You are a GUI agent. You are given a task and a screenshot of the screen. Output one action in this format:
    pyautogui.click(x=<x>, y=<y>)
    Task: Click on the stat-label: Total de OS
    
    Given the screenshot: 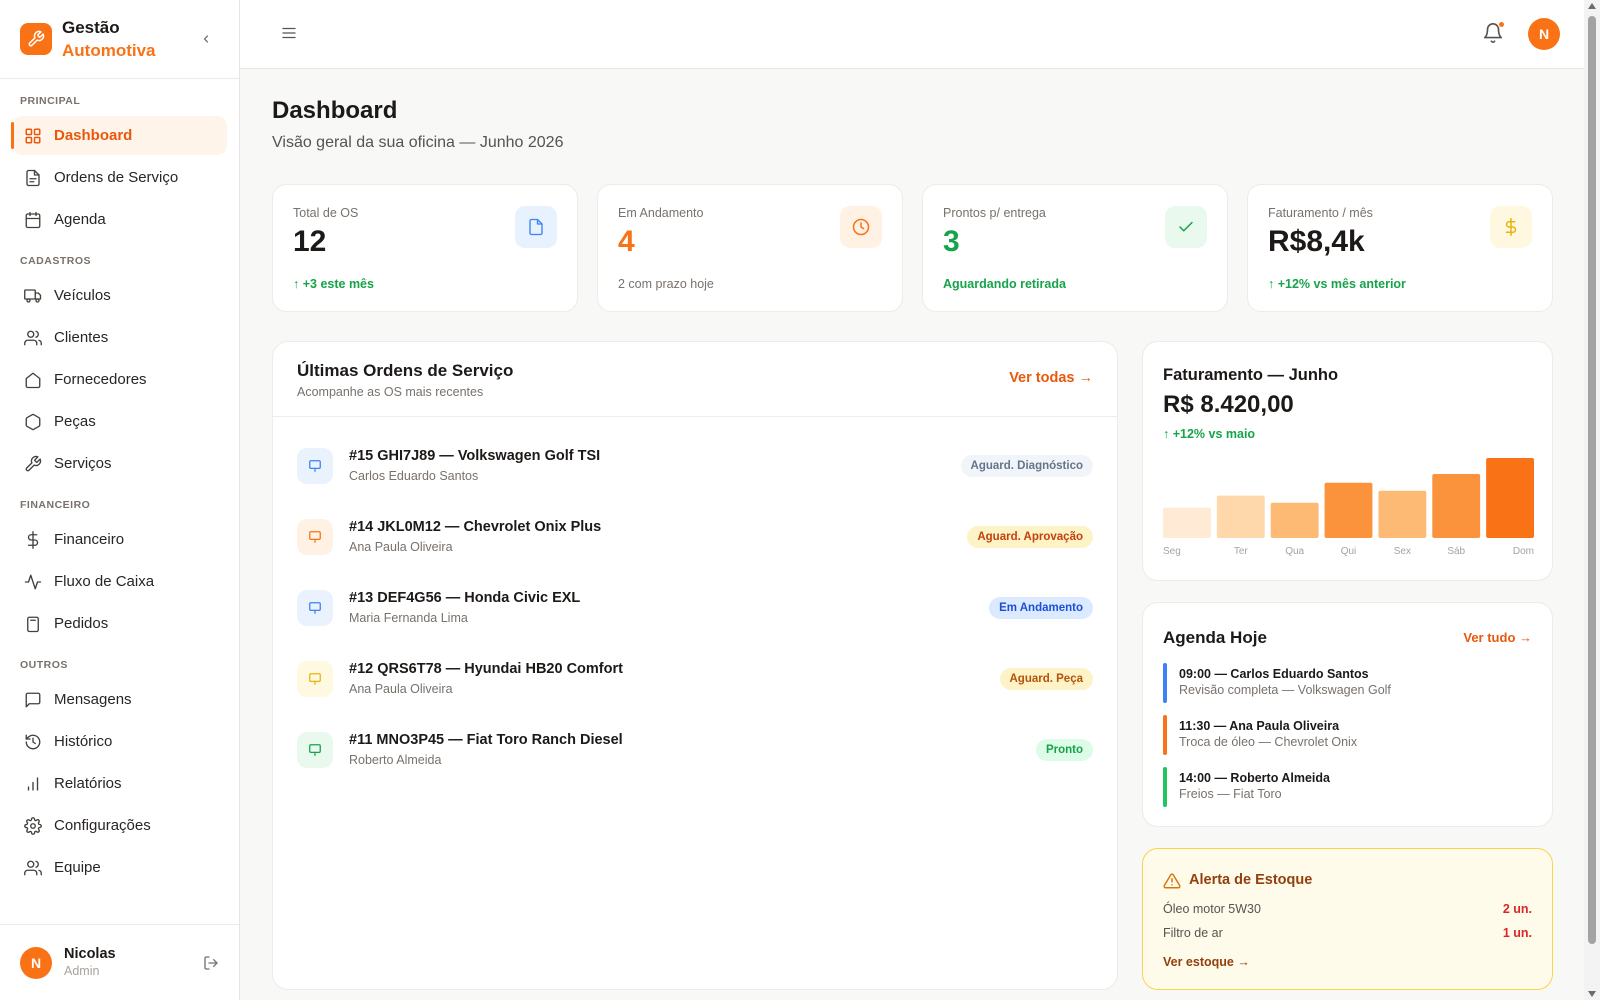 What is the action you would take?
    pyautogui.click(x=326, y=213)
    